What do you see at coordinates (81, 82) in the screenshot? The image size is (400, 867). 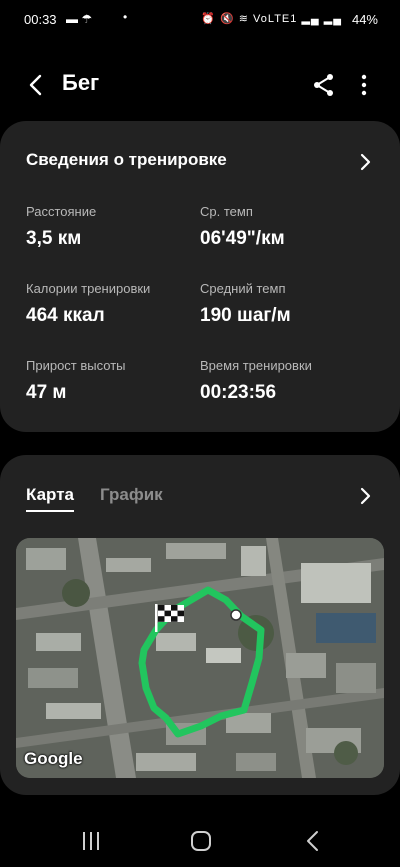 I see `page-title: Бег` at bounding box center [81, 82].